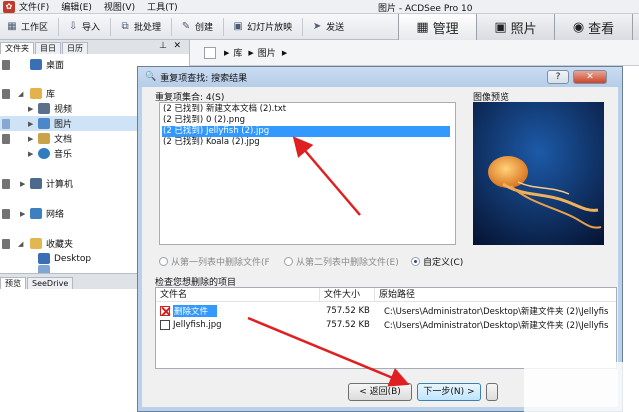 This screenshot has height=412, width=639. What do you see at coordinates (17, 48) in the screenshot?
I see `tab-folders: 文件夹` at bounding box center [17, 48].